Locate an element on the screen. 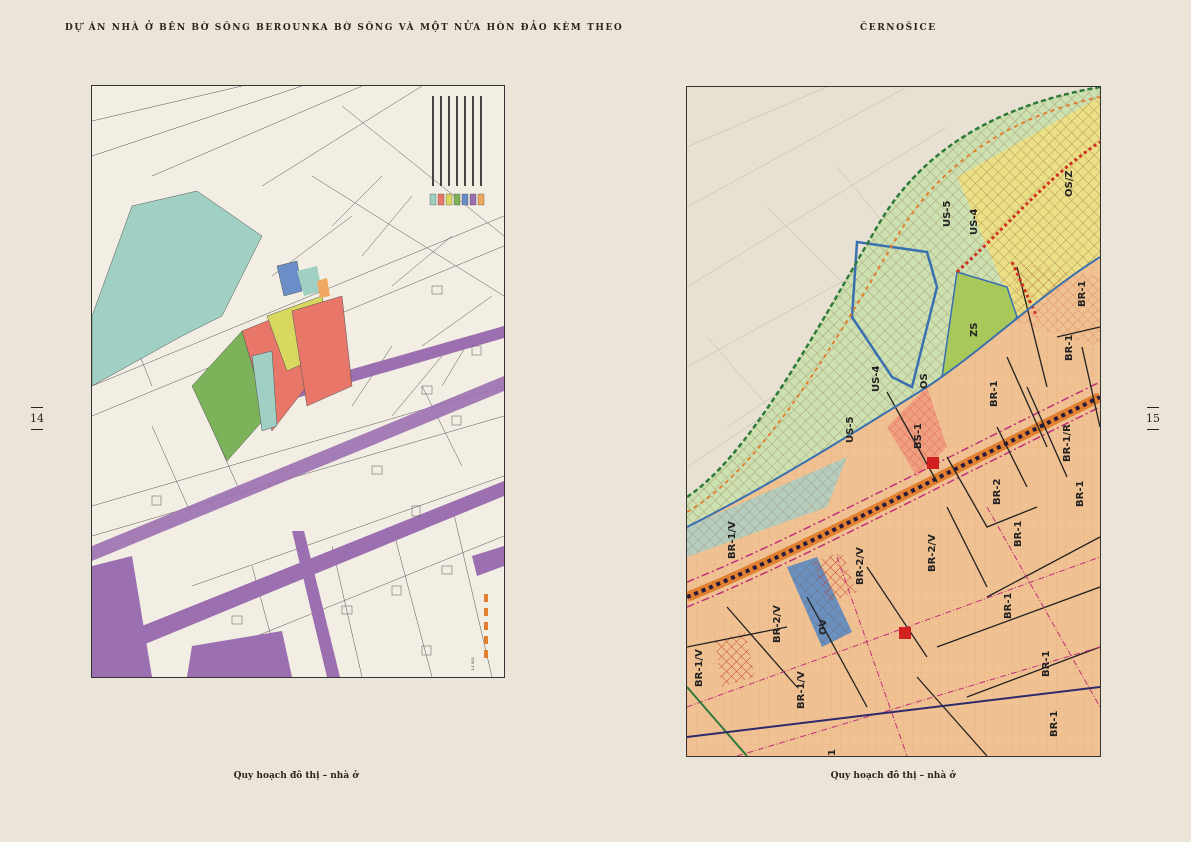  scale-label: 1:1 000 is located at coordinates (473, 664).